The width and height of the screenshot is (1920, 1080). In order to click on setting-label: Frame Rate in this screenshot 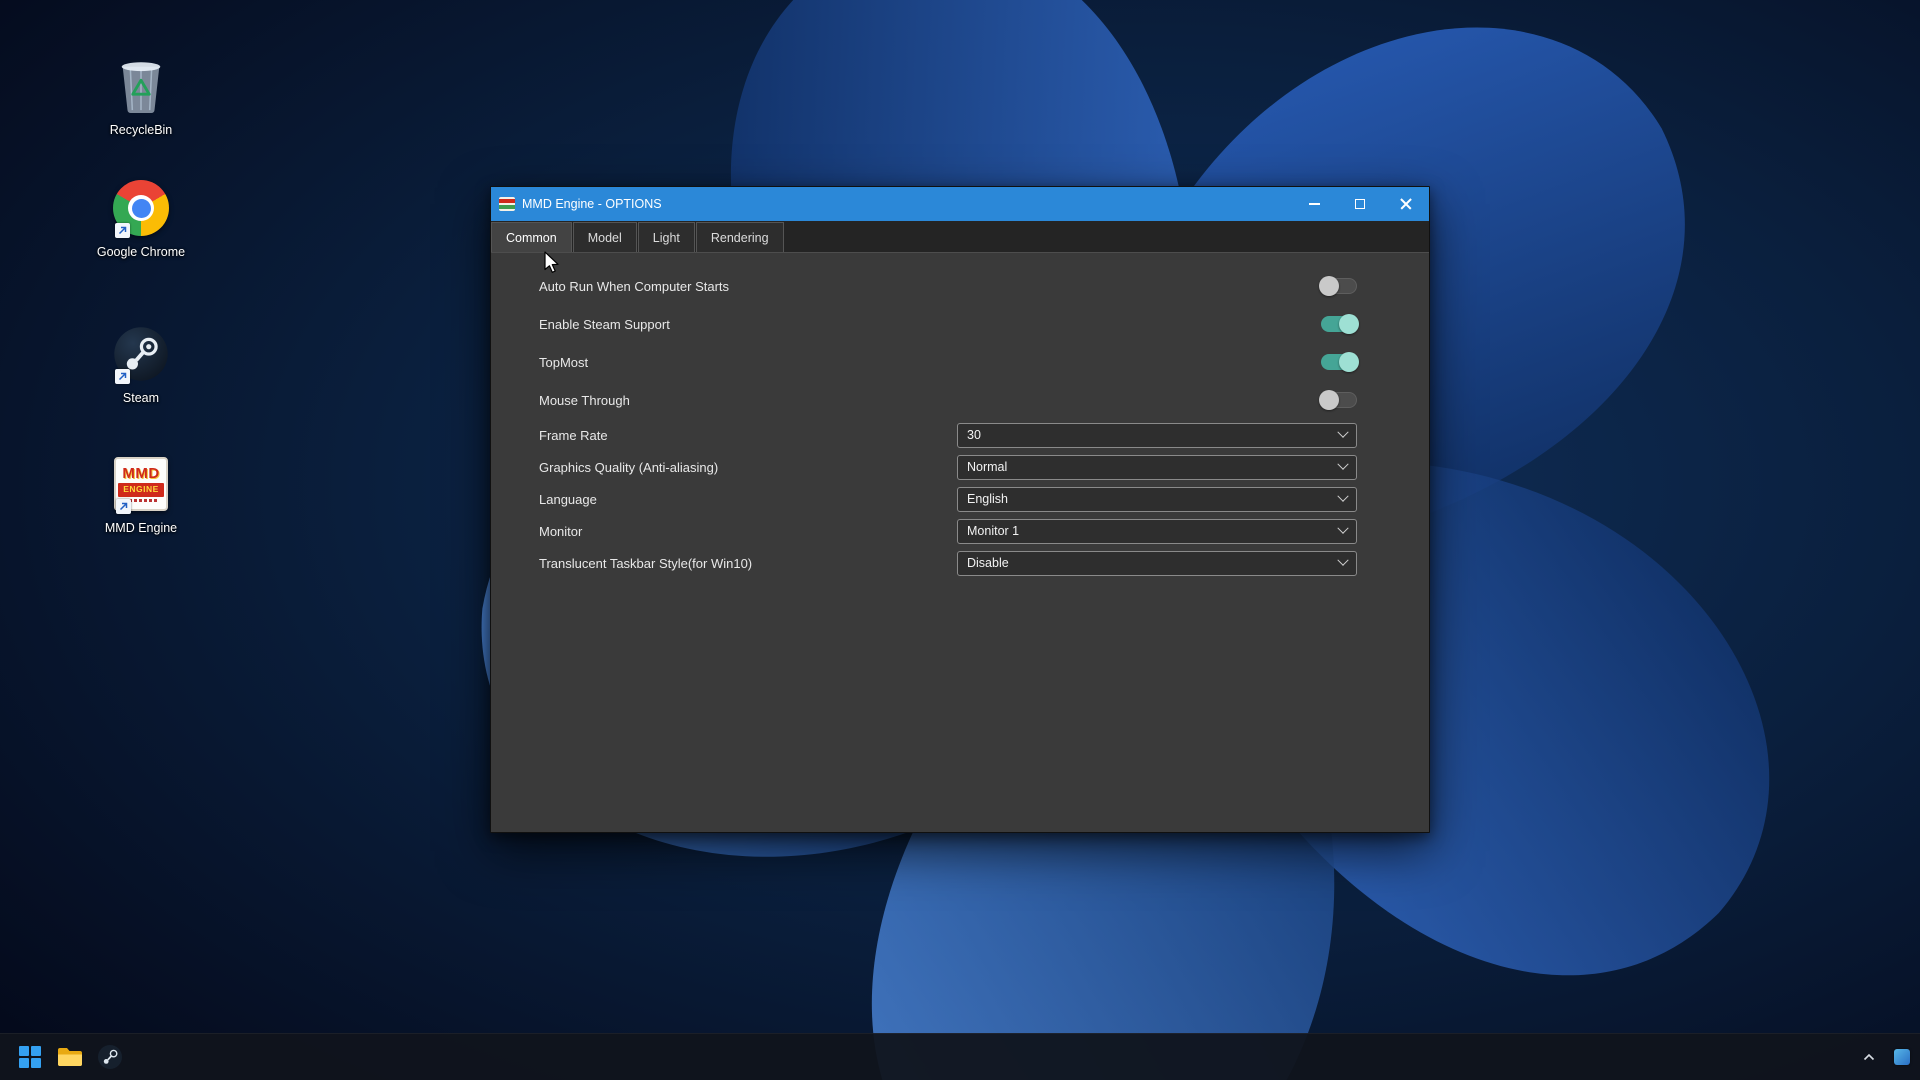, I will do `click(573, 435)`.